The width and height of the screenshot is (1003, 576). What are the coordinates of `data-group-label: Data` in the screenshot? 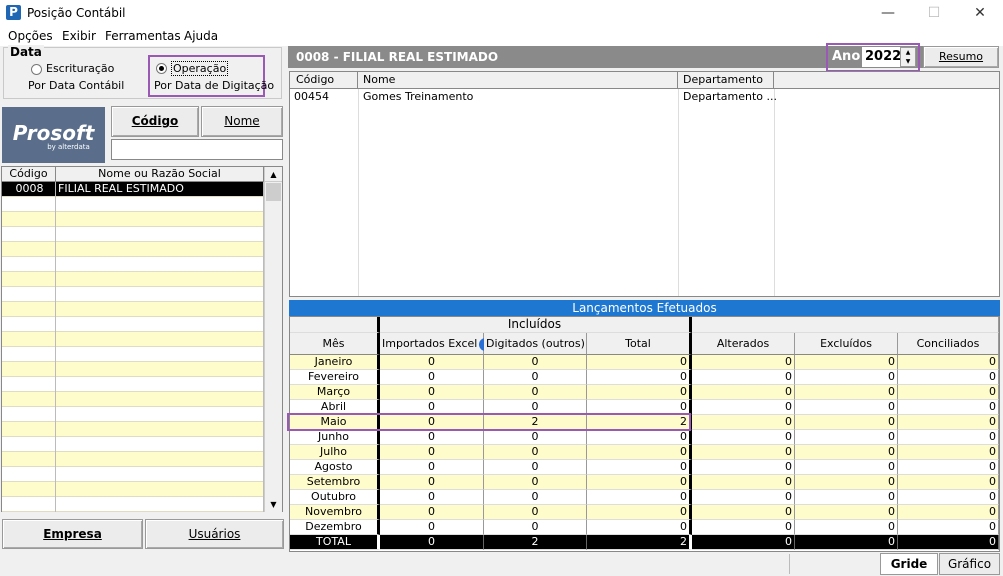 It's located at (26, 52).